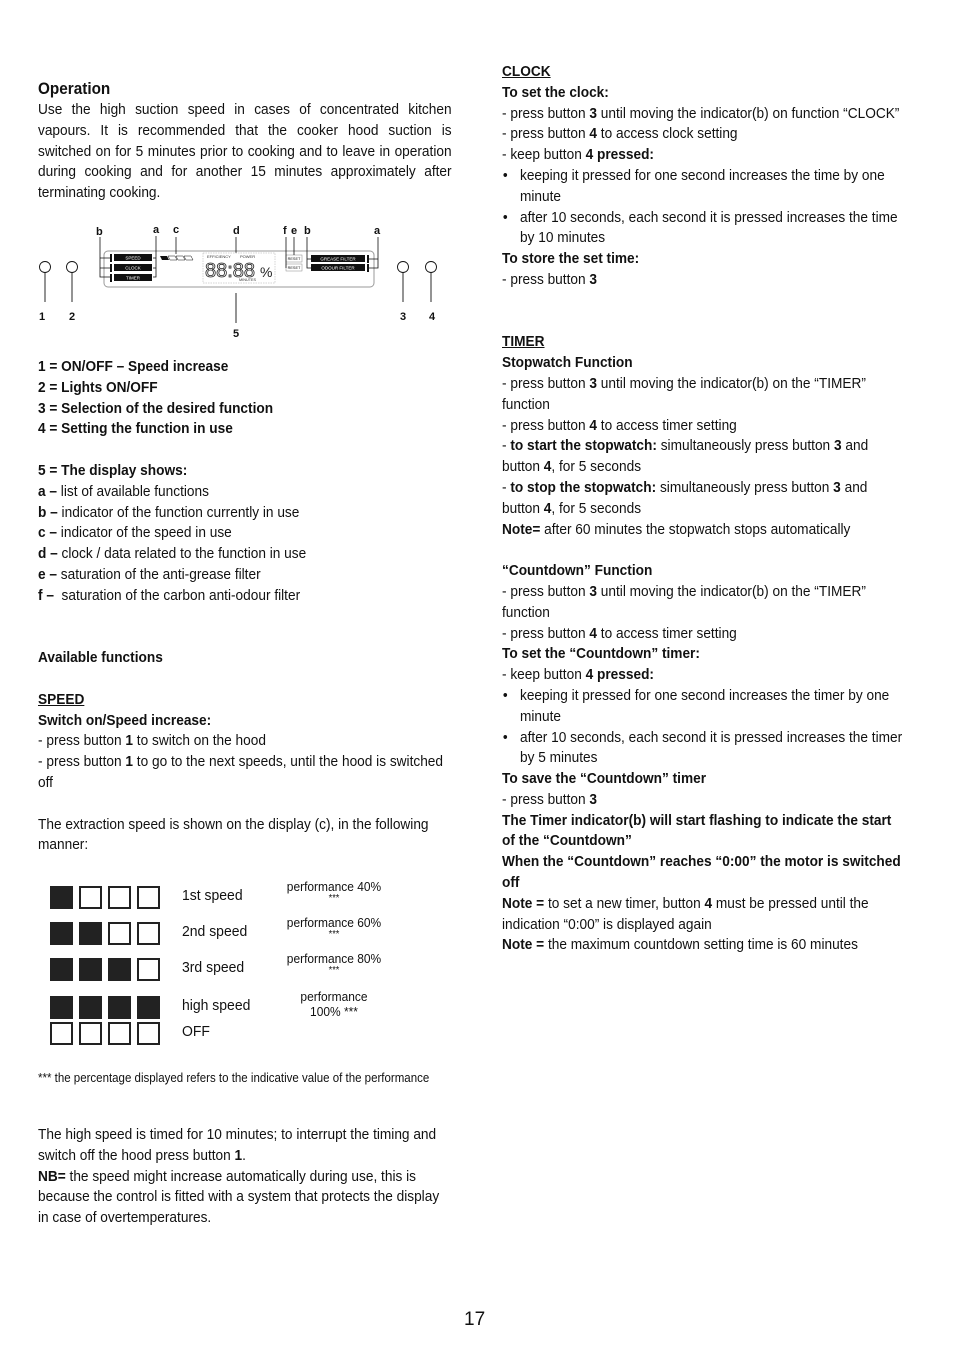 The image size is (954, 1352). Describe the element at coordinates (247, 256) in the screenshot. I see `label-power: POWER` at that location.